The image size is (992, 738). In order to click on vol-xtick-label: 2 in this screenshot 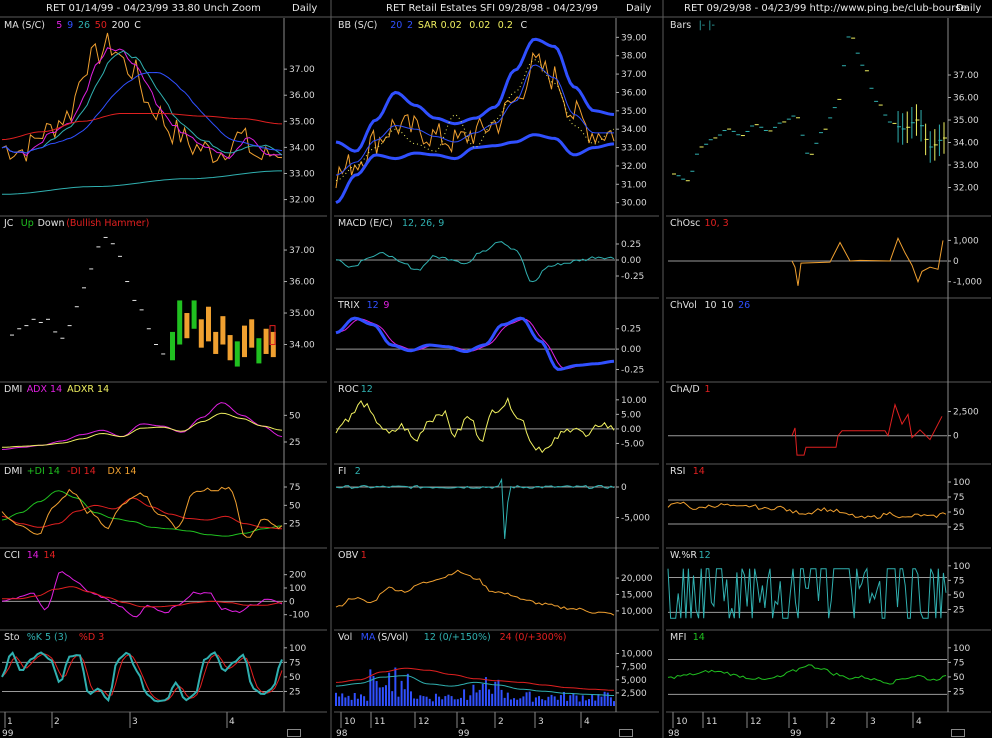, I will do `click(501, 722)`.